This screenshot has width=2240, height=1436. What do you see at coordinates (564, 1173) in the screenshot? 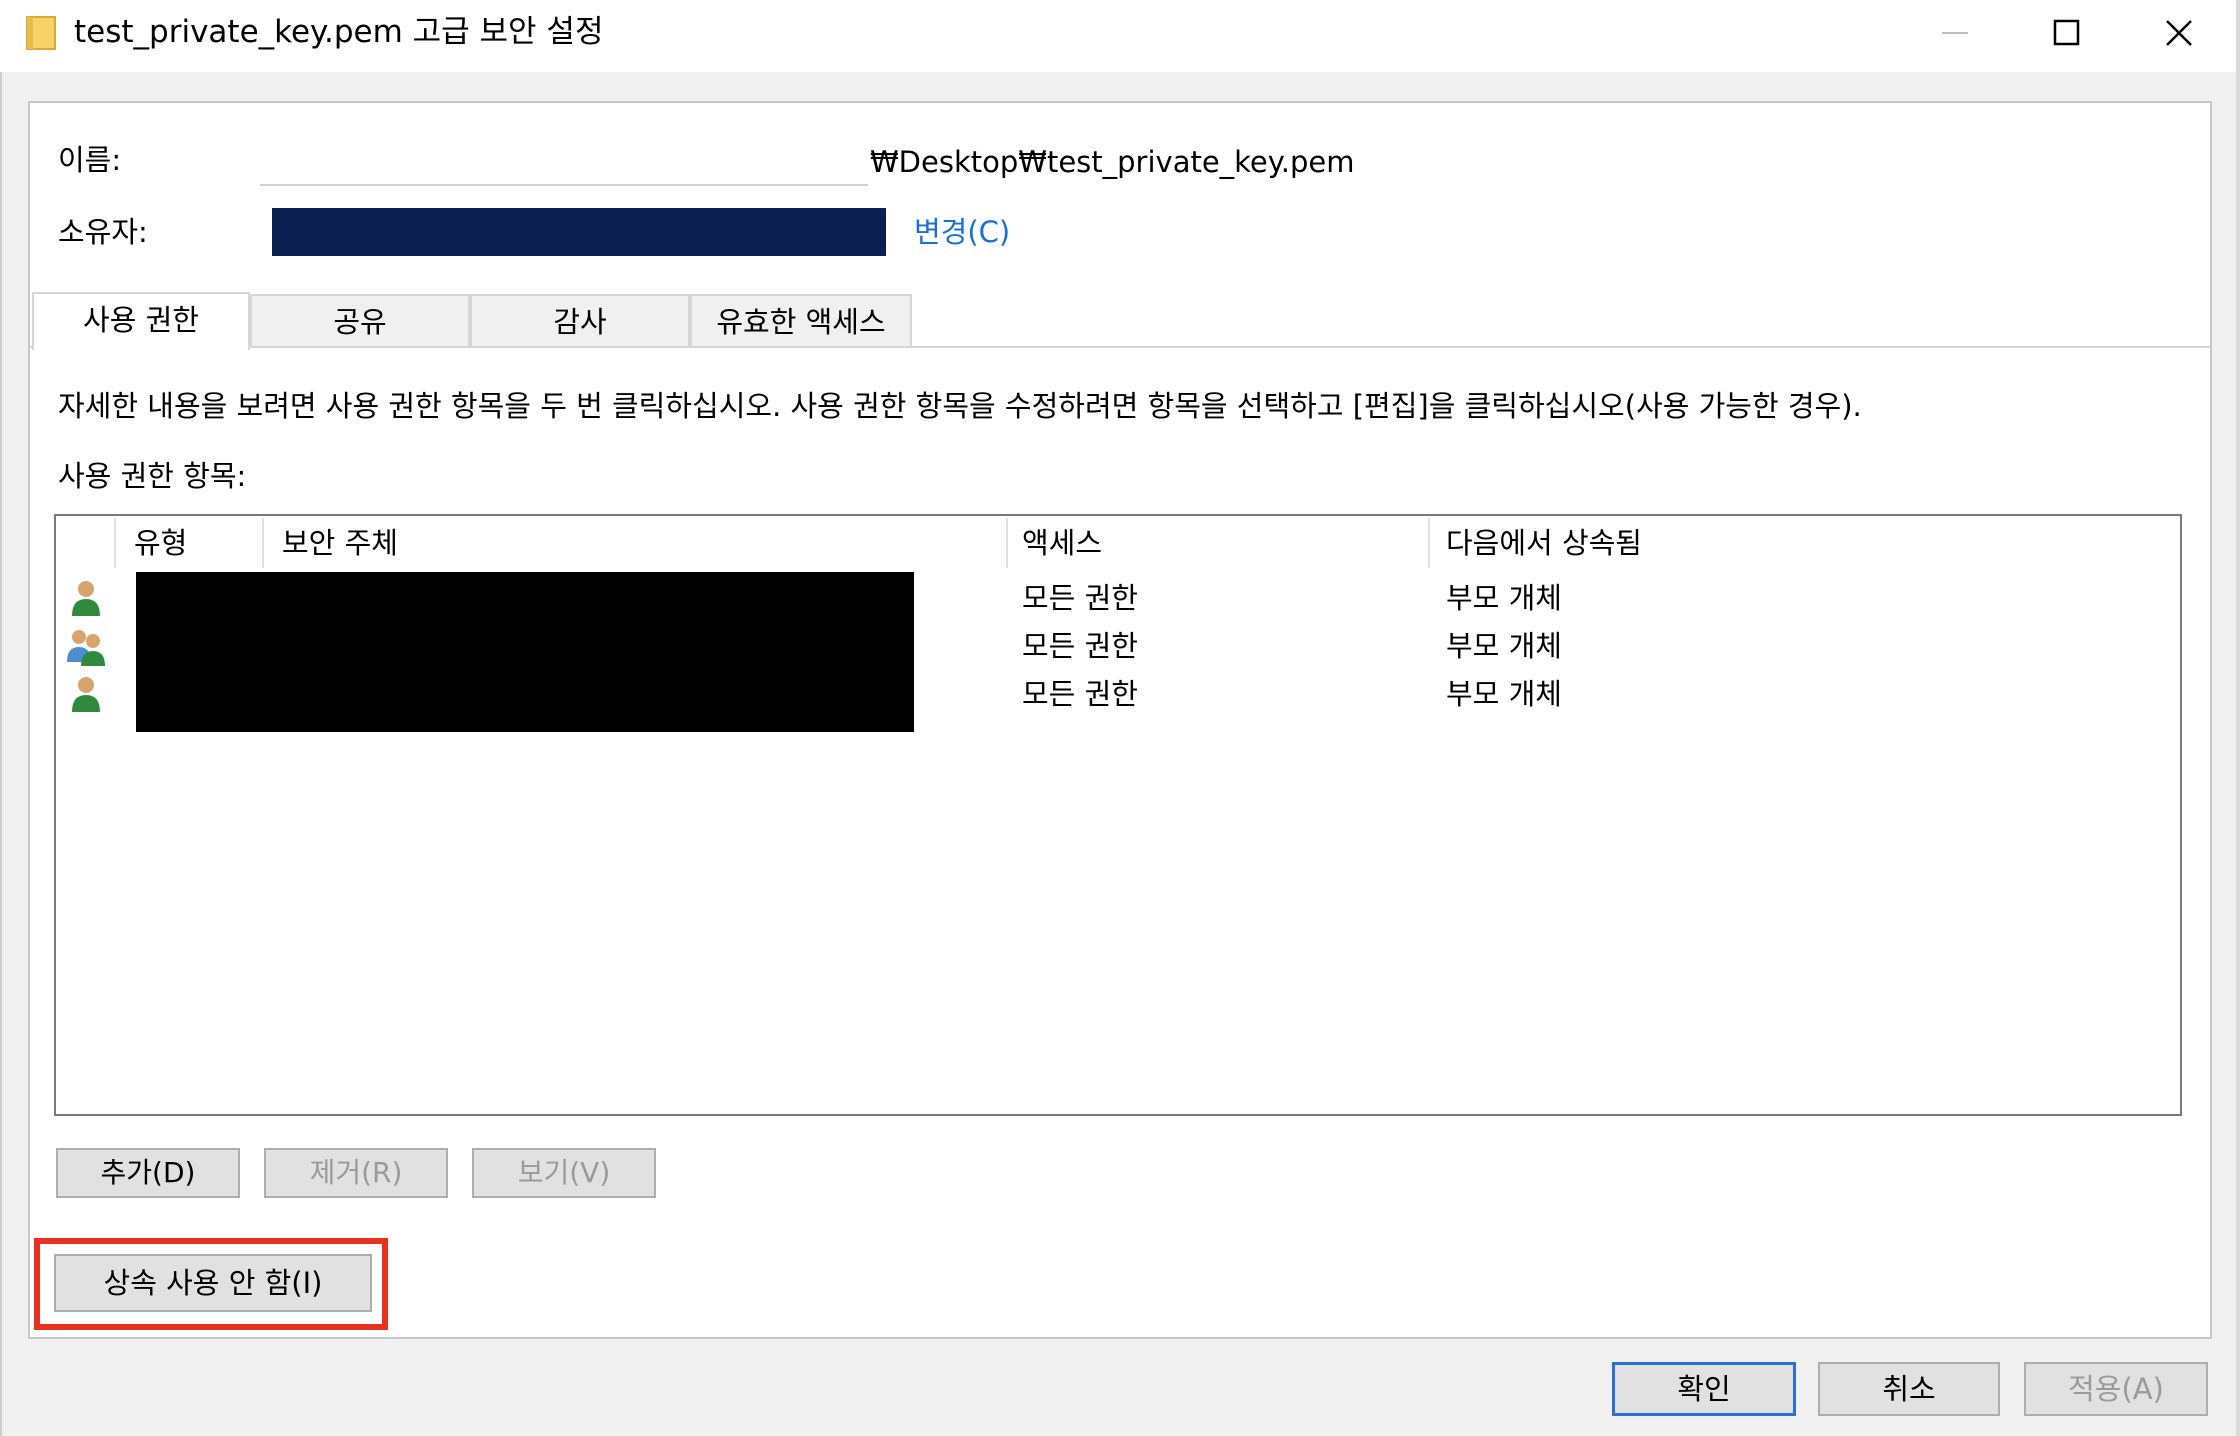
I see `view-button: 보기(V)` at bounding box center [564, 1173].